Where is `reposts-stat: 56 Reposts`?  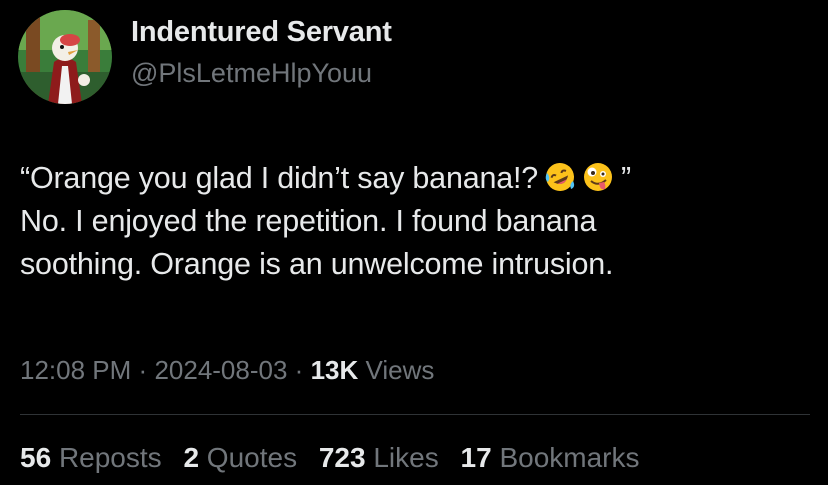 reposts-stat: 56 Reposts is located at coordinates (91, 457).